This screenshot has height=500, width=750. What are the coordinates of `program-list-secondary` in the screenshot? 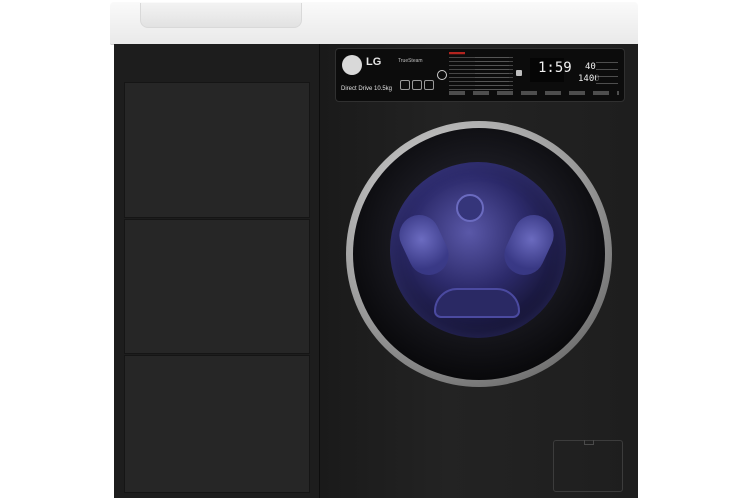 It's located at (494, 73).